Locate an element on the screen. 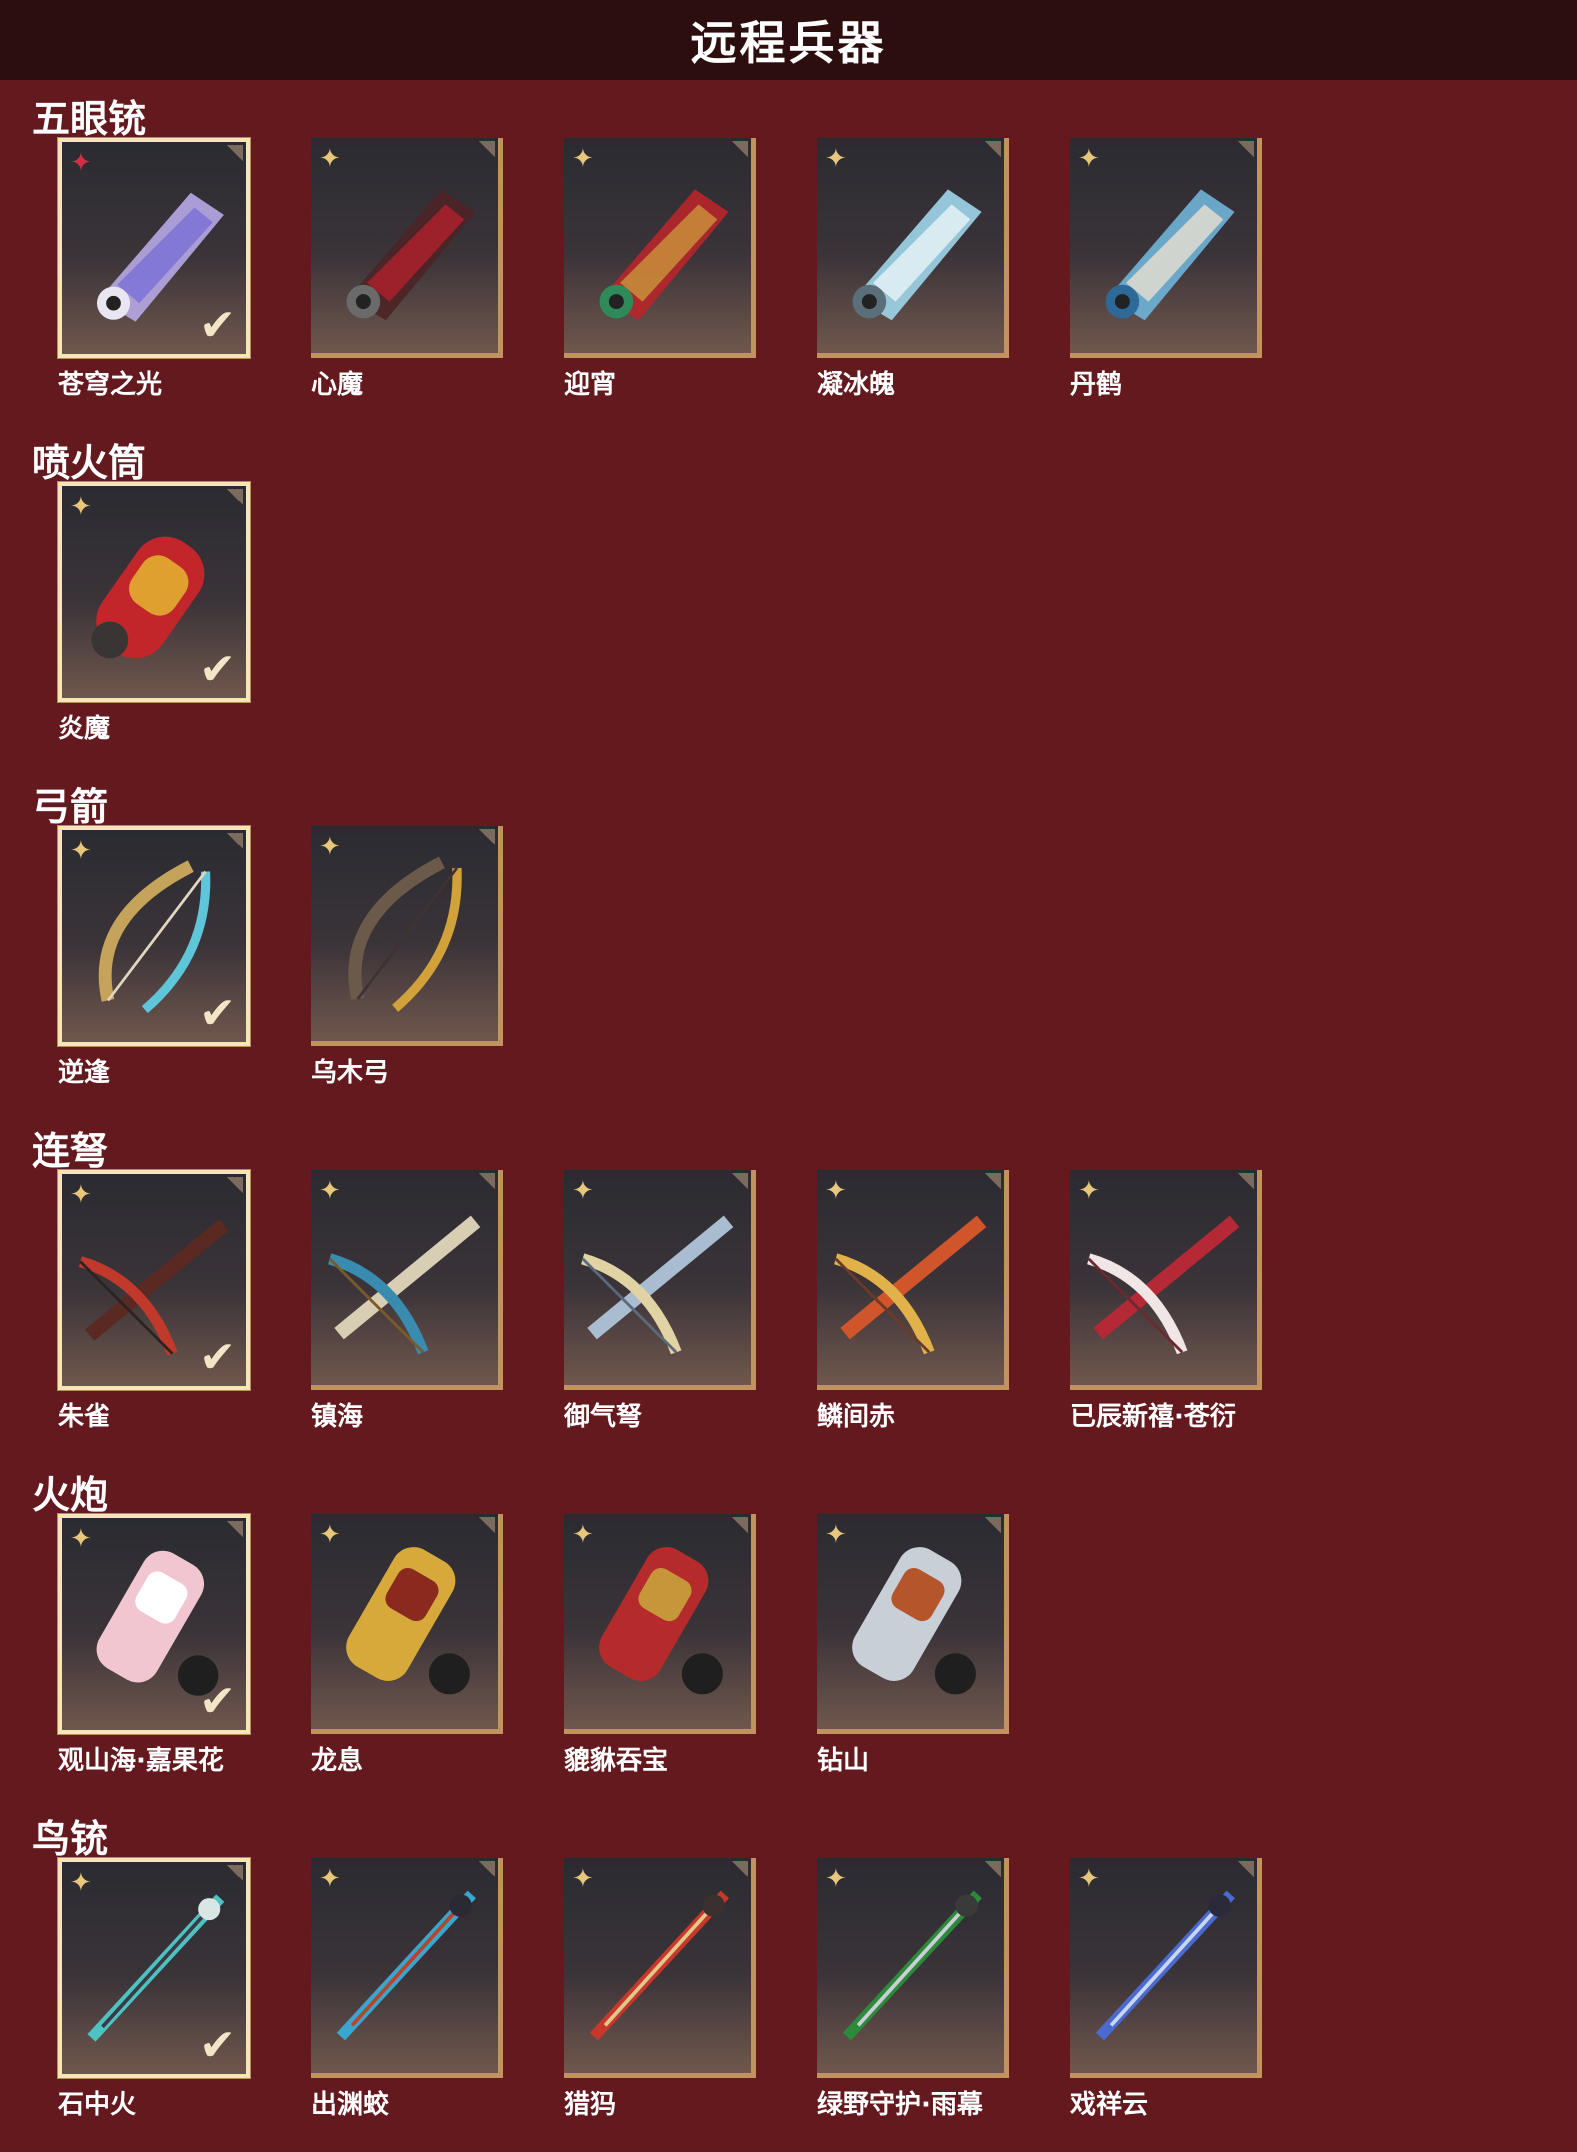 This screenshot has width=1577, height=2152. weapon-item: ✦ ✔ 朱雀 is located at coordinates (156, 1301).